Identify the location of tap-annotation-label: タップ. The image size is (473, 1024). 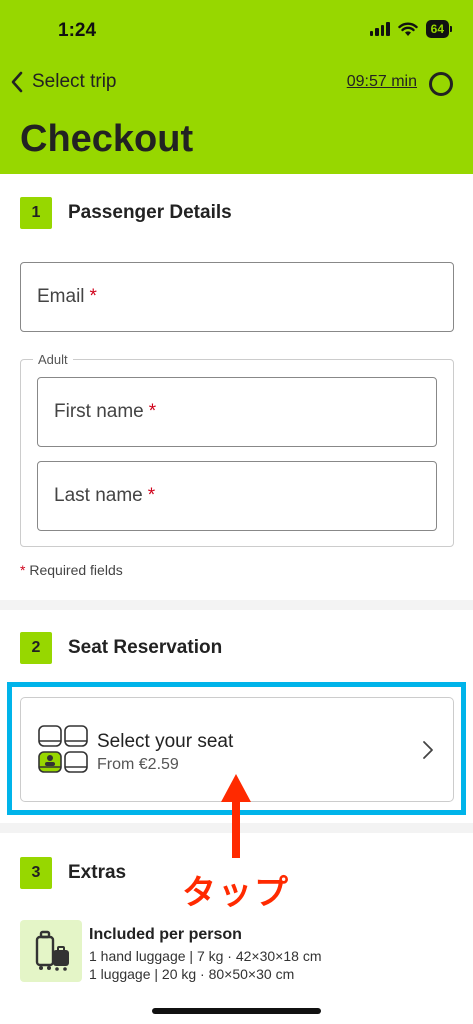
(236, 893).